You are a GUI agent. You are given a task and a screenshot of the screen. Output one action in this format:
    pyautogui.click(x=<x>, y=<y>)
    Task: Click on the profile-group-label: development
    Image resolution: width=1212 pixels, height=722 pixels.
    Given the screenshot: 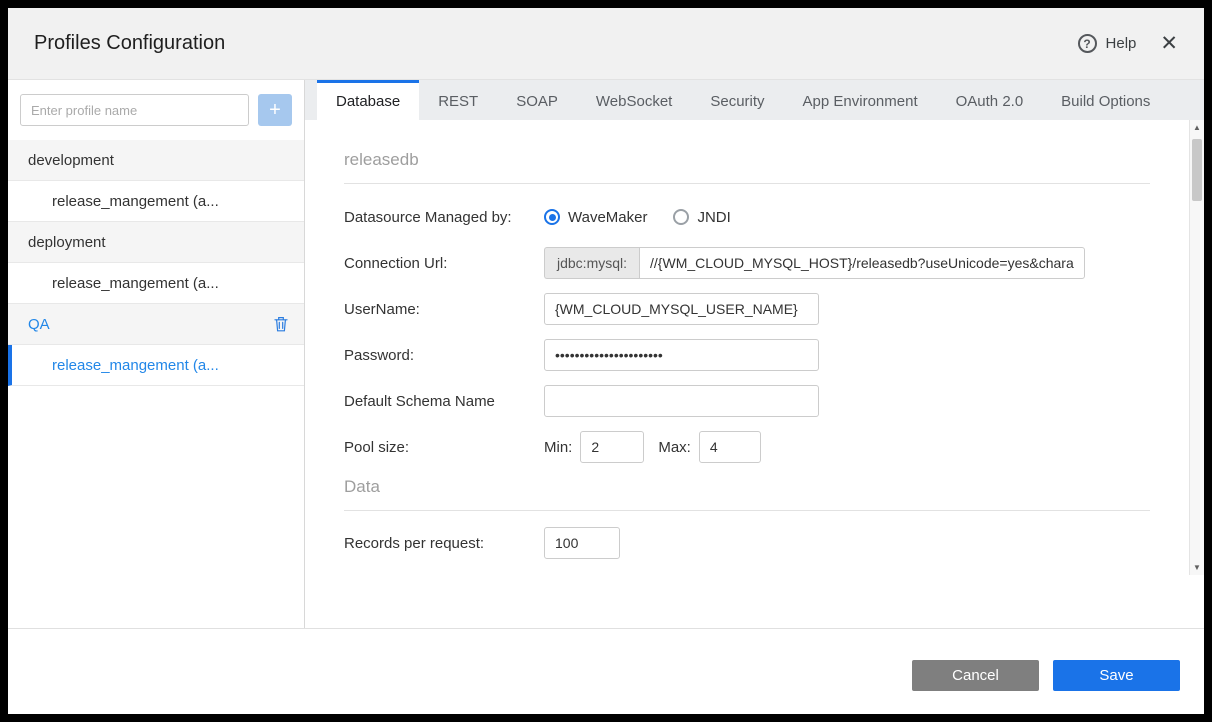 What is the action you would take?
    pyautogui.click(x=71, y=160)
    